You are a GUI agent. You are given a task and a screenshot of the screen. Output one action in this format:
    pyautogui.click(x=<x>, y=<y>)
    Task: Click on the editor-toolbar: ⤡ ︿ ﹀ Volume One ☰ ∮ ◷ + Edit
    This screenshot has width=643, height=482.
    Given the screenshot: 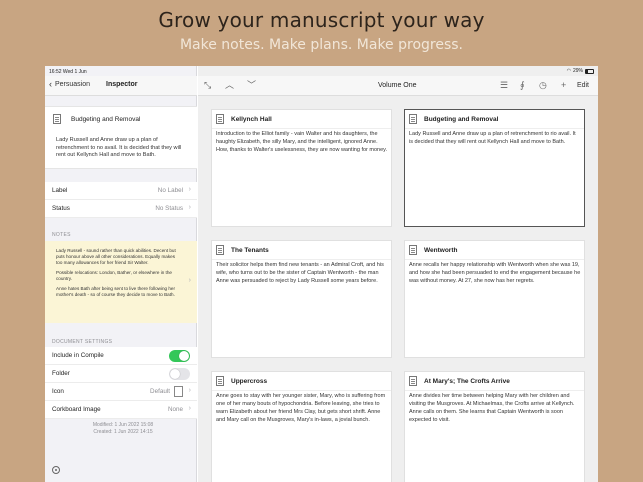 What is the action you would take?
    pyautogui.click(x=398, y=86)
    